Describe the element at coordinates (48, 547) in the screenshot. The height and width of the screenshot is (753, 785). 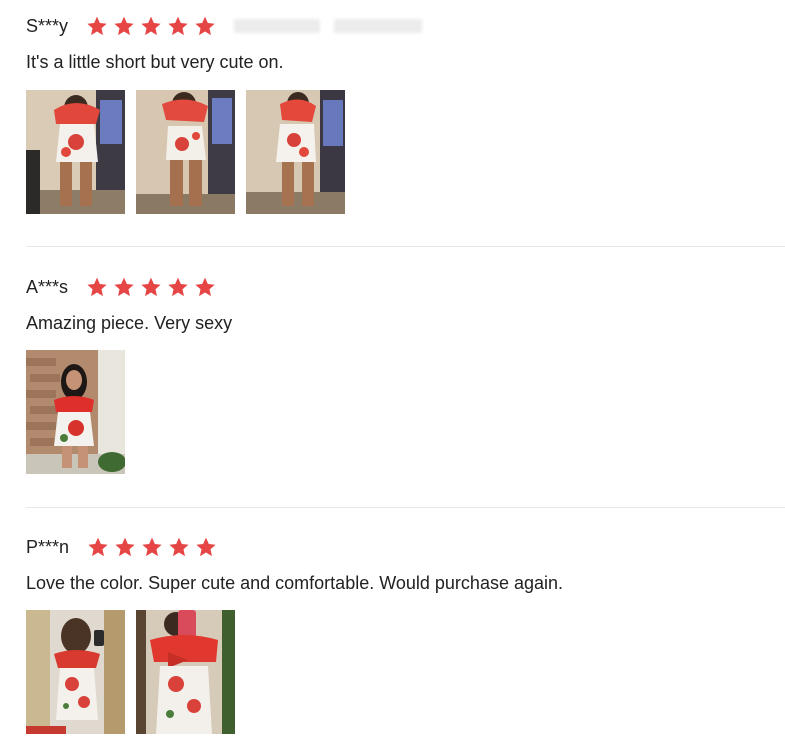
I see `reviewer-name: P***n` at that location.